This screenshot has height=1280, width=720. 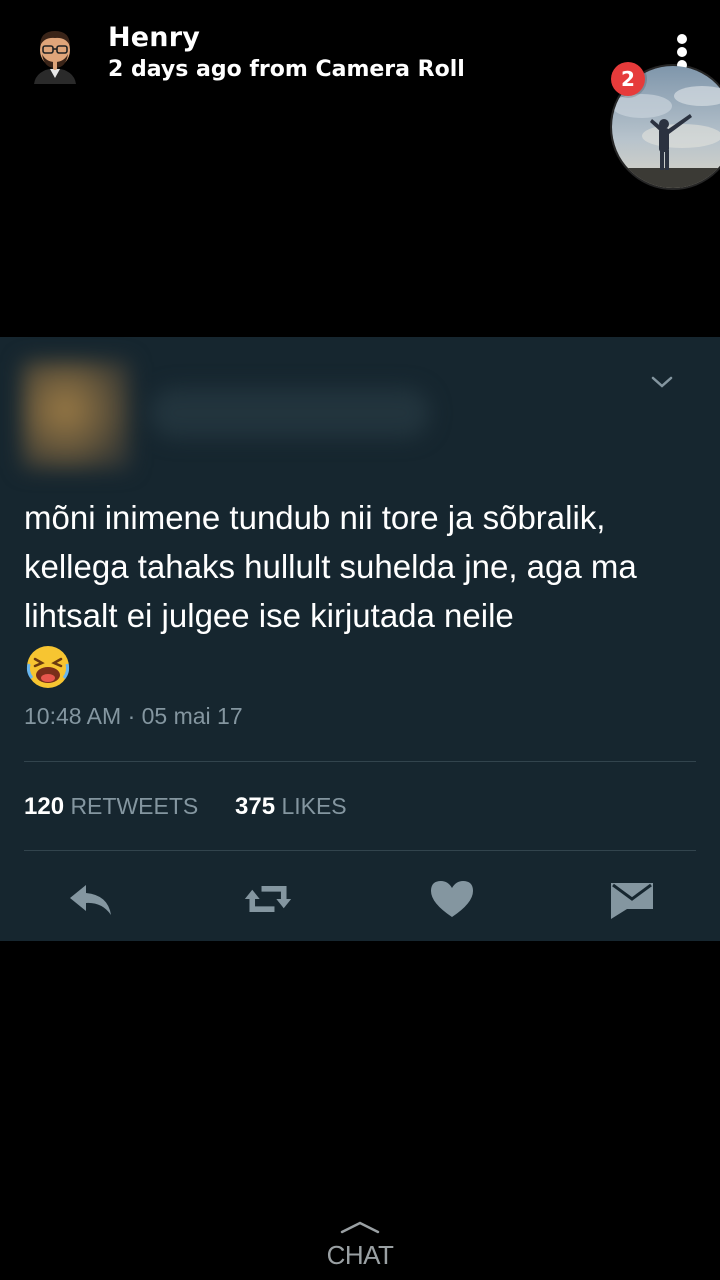 What do you see at coordinates (360, 1255) in the screenshot?
I see `chat-label: CHAT` at bounding box center [360, 1255].